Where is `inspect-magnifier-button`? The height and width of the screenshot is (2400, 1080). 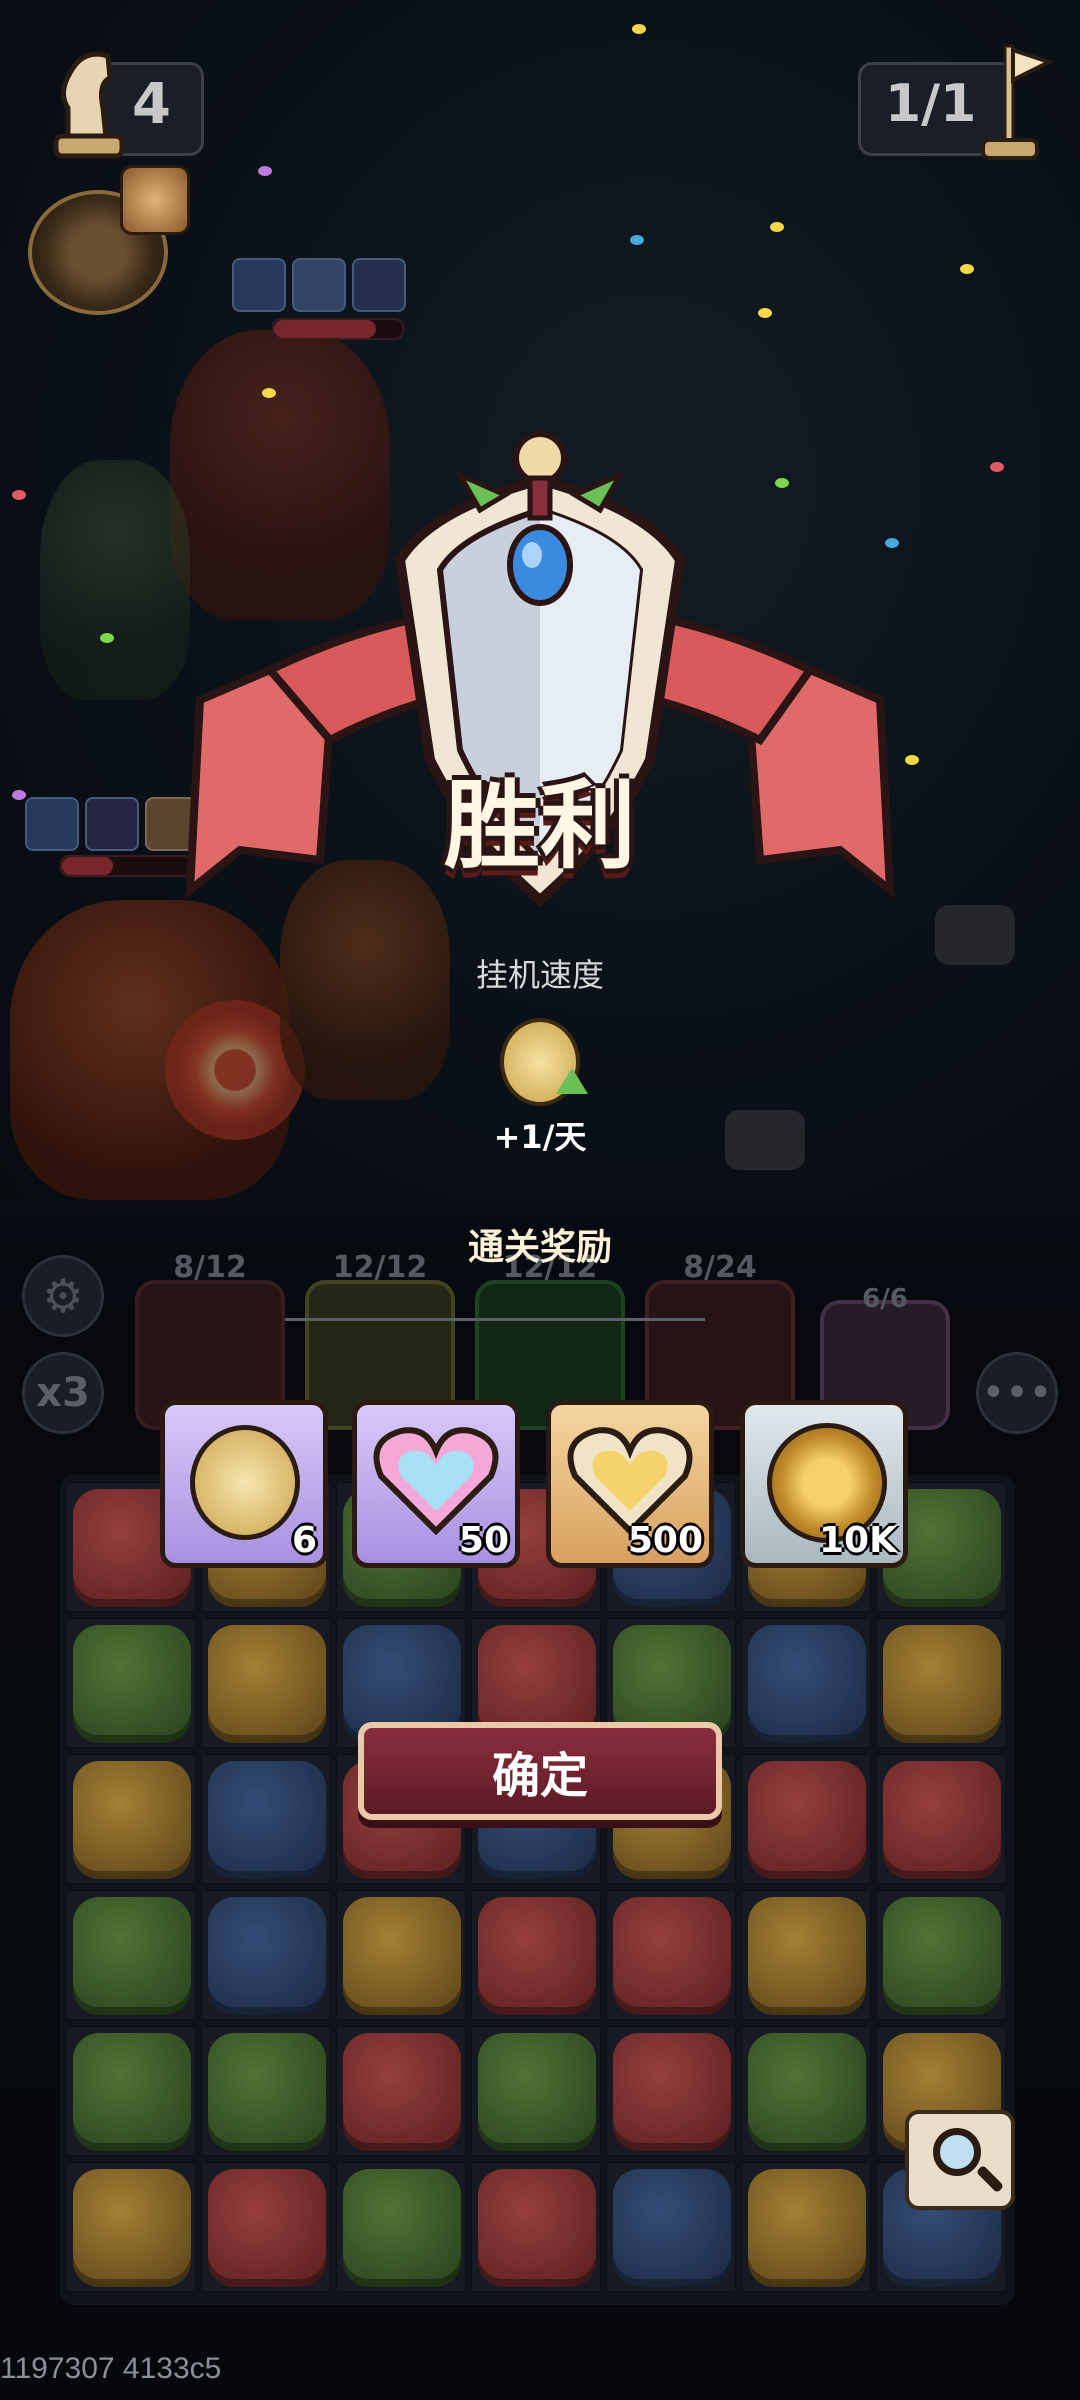
inspect-magnifier-button is located at coordinates (960, 2160).